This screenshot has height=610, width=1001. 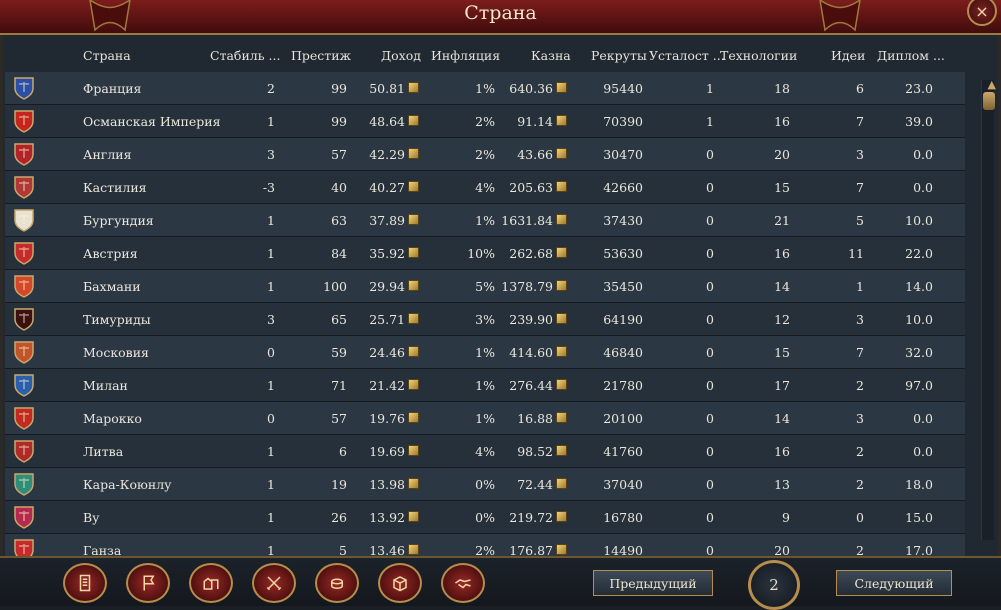 I want to click on treasury-value-text: 205.63, so click(x=531, y=187).